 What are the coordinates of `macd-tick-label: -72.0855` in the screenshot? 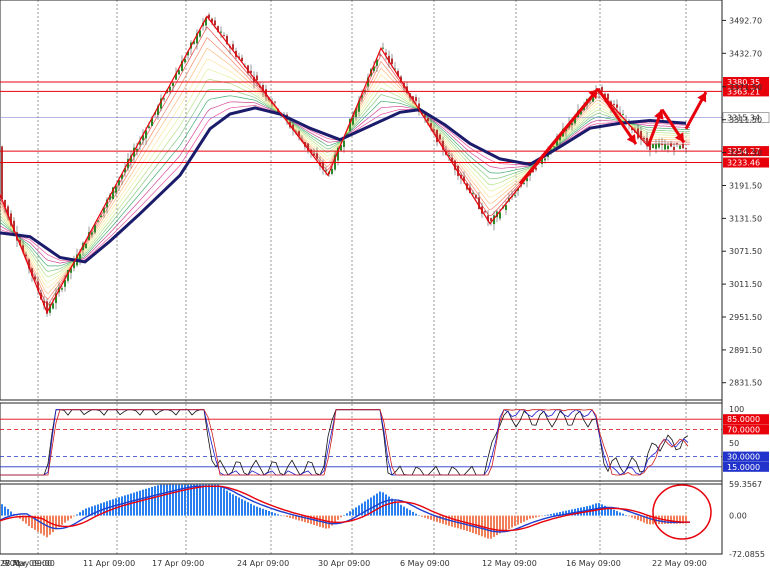 It's located at (747, 554).